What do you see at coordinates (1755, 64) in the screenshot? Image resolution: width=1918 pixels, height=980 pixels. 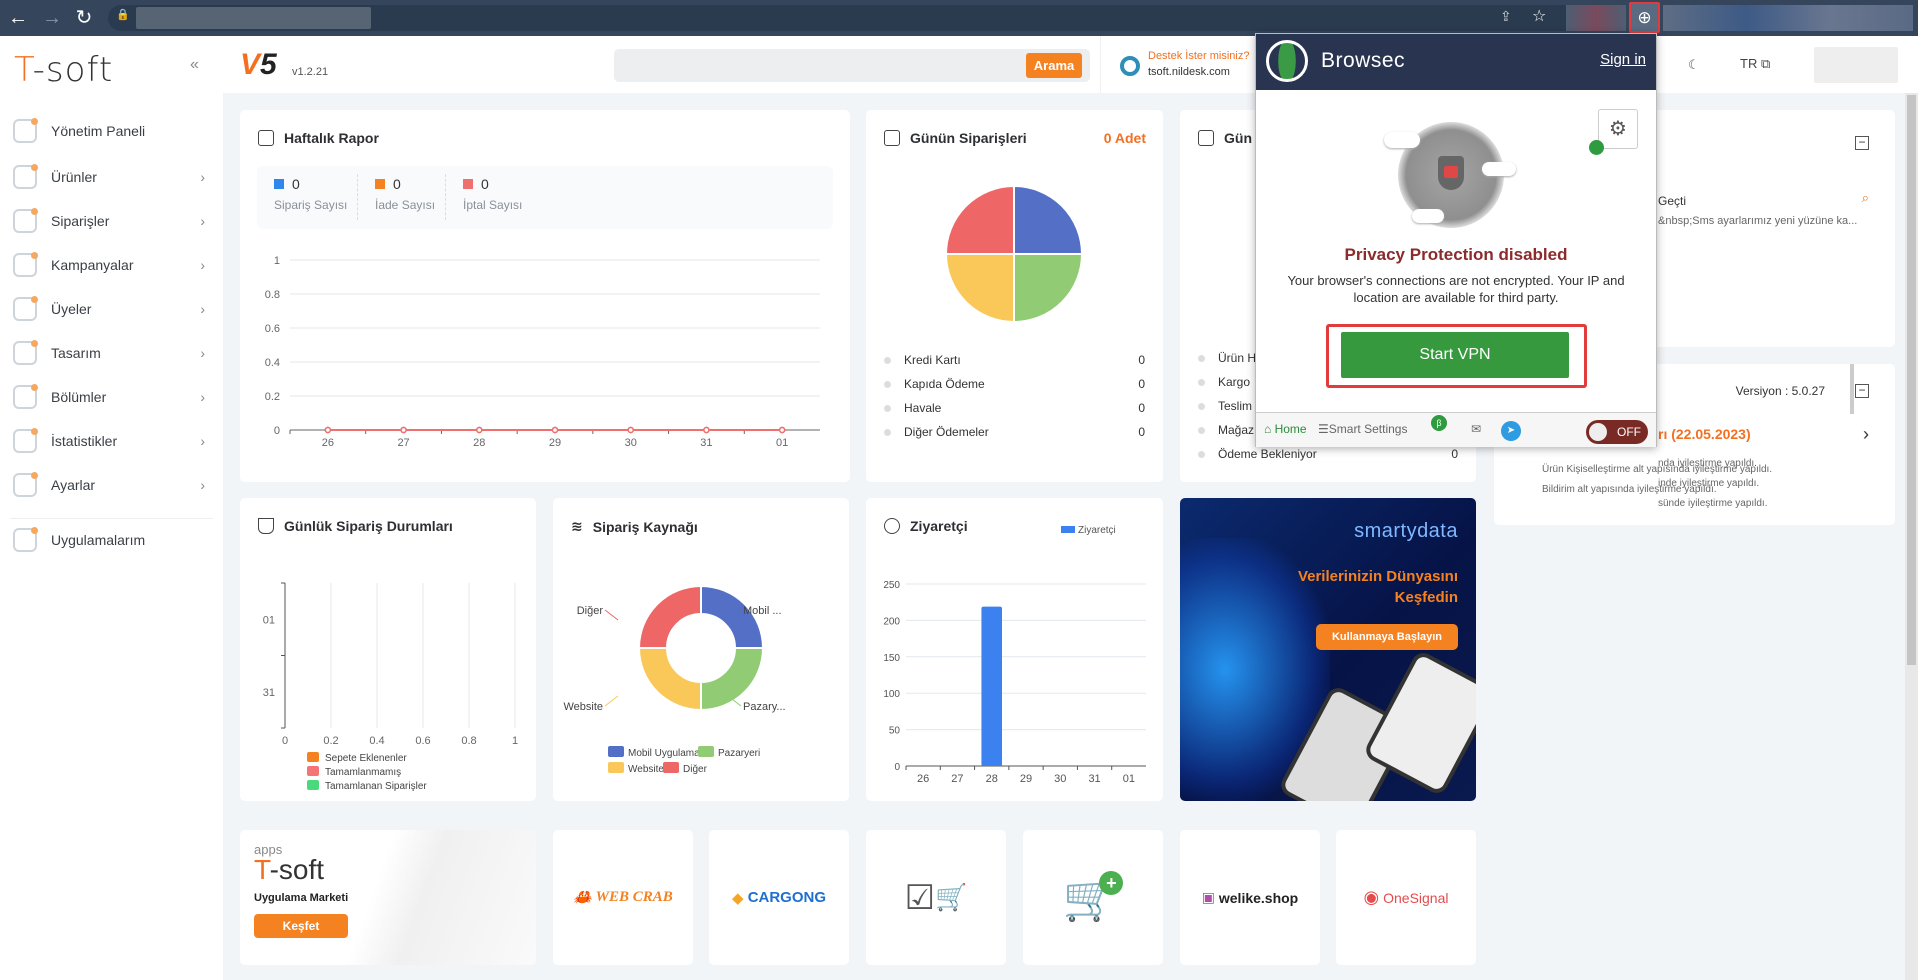 I see `language-selector: TR ⧉` at bounding box center [1755, 64].